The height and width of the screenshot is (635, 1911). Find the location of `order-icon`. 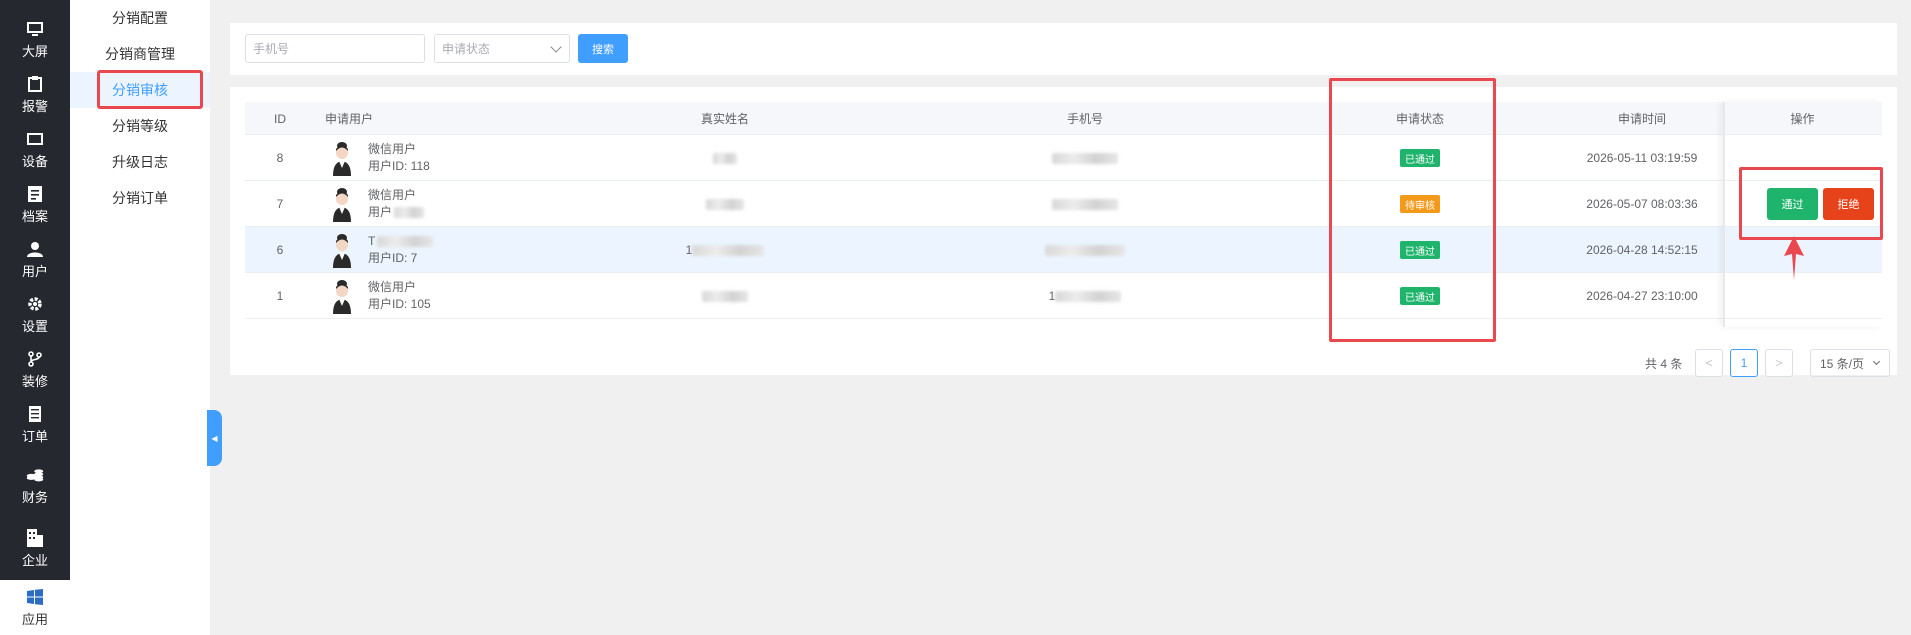

order-icon is located at coordinates (35, 414).